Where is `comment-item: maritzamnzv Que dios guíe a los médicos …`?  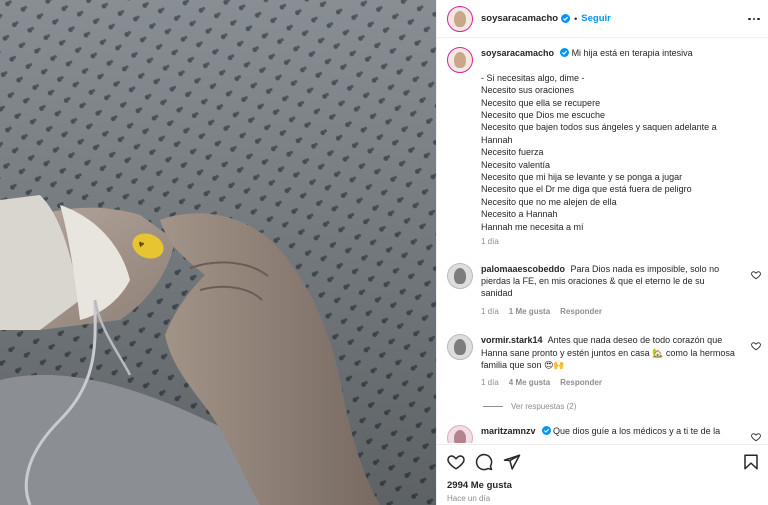
comment-item: maritzamnzv Que dios guíe a los médicos … is located at coordinates (602, 433).